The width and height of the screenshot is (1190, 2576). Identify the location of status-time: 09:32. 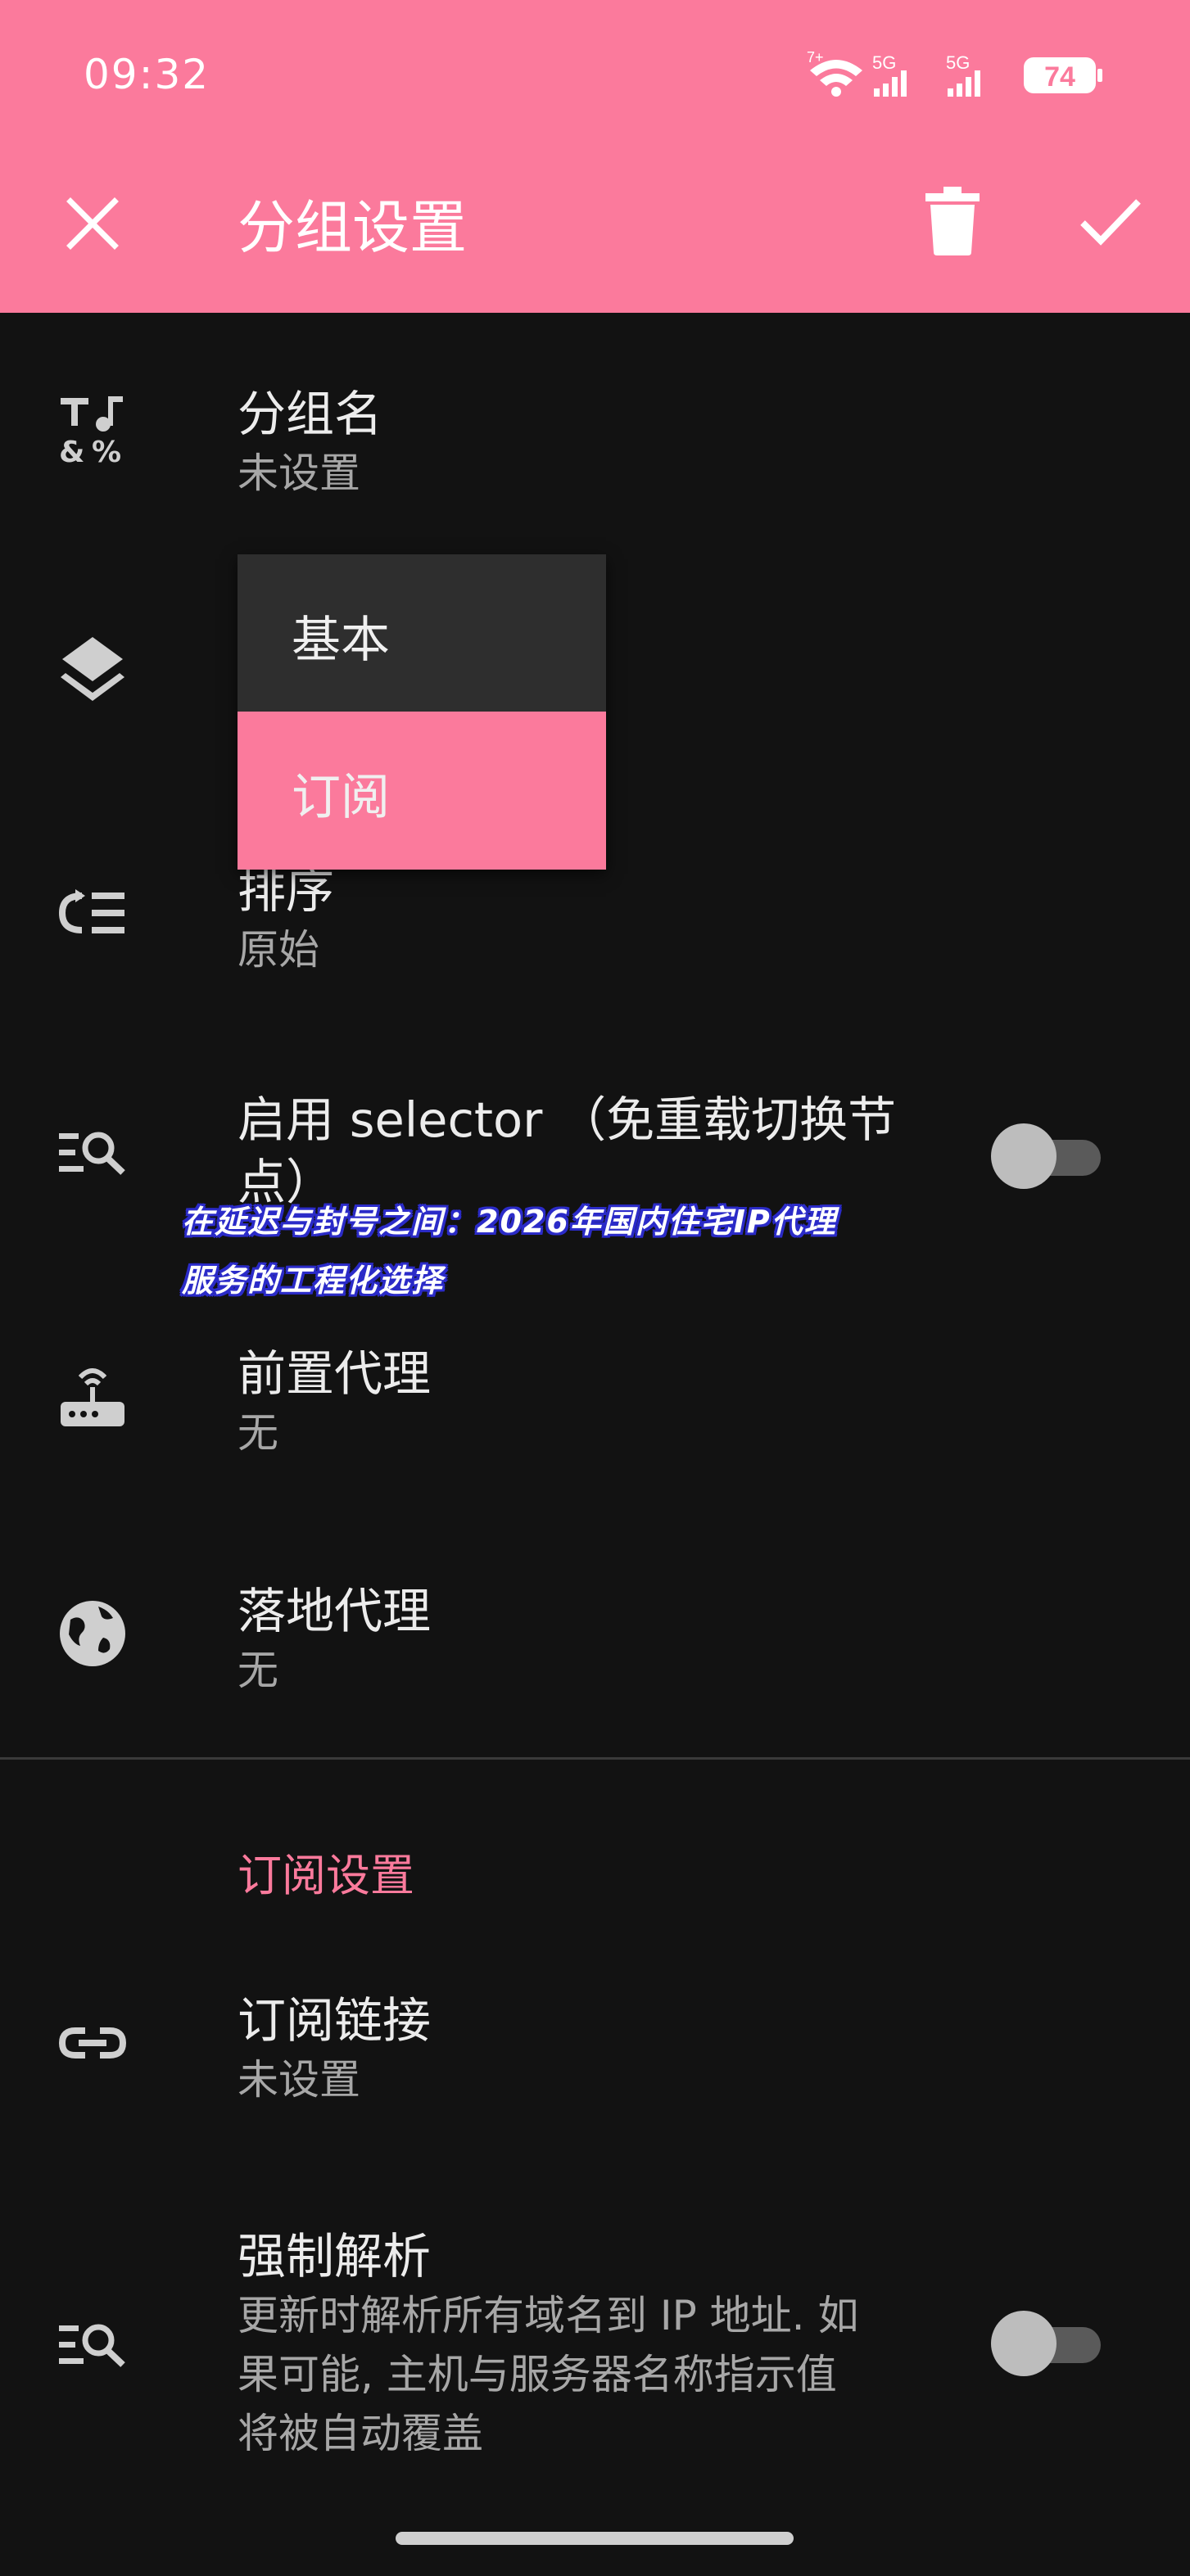
(147, 74).